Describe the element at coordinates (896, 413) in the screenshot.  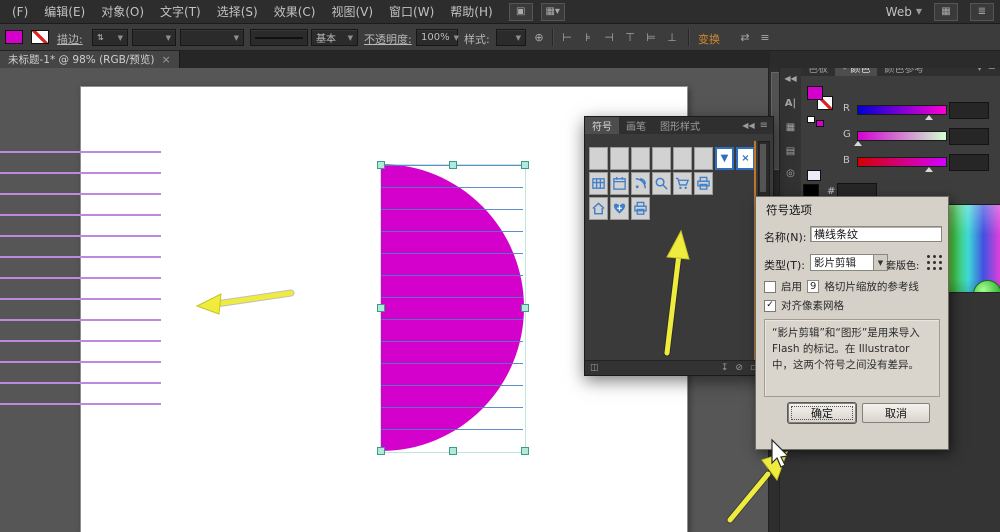
I see `cancel-button: 取消` at that location.